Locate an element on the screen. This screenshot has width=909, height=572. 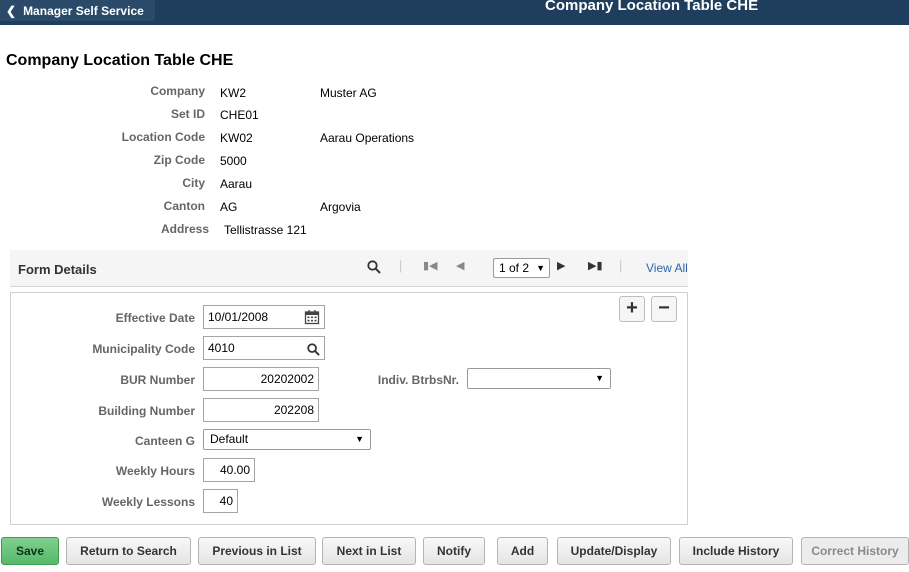
weekly-hours-input: 40.00 is located at coordinates (229, 470).